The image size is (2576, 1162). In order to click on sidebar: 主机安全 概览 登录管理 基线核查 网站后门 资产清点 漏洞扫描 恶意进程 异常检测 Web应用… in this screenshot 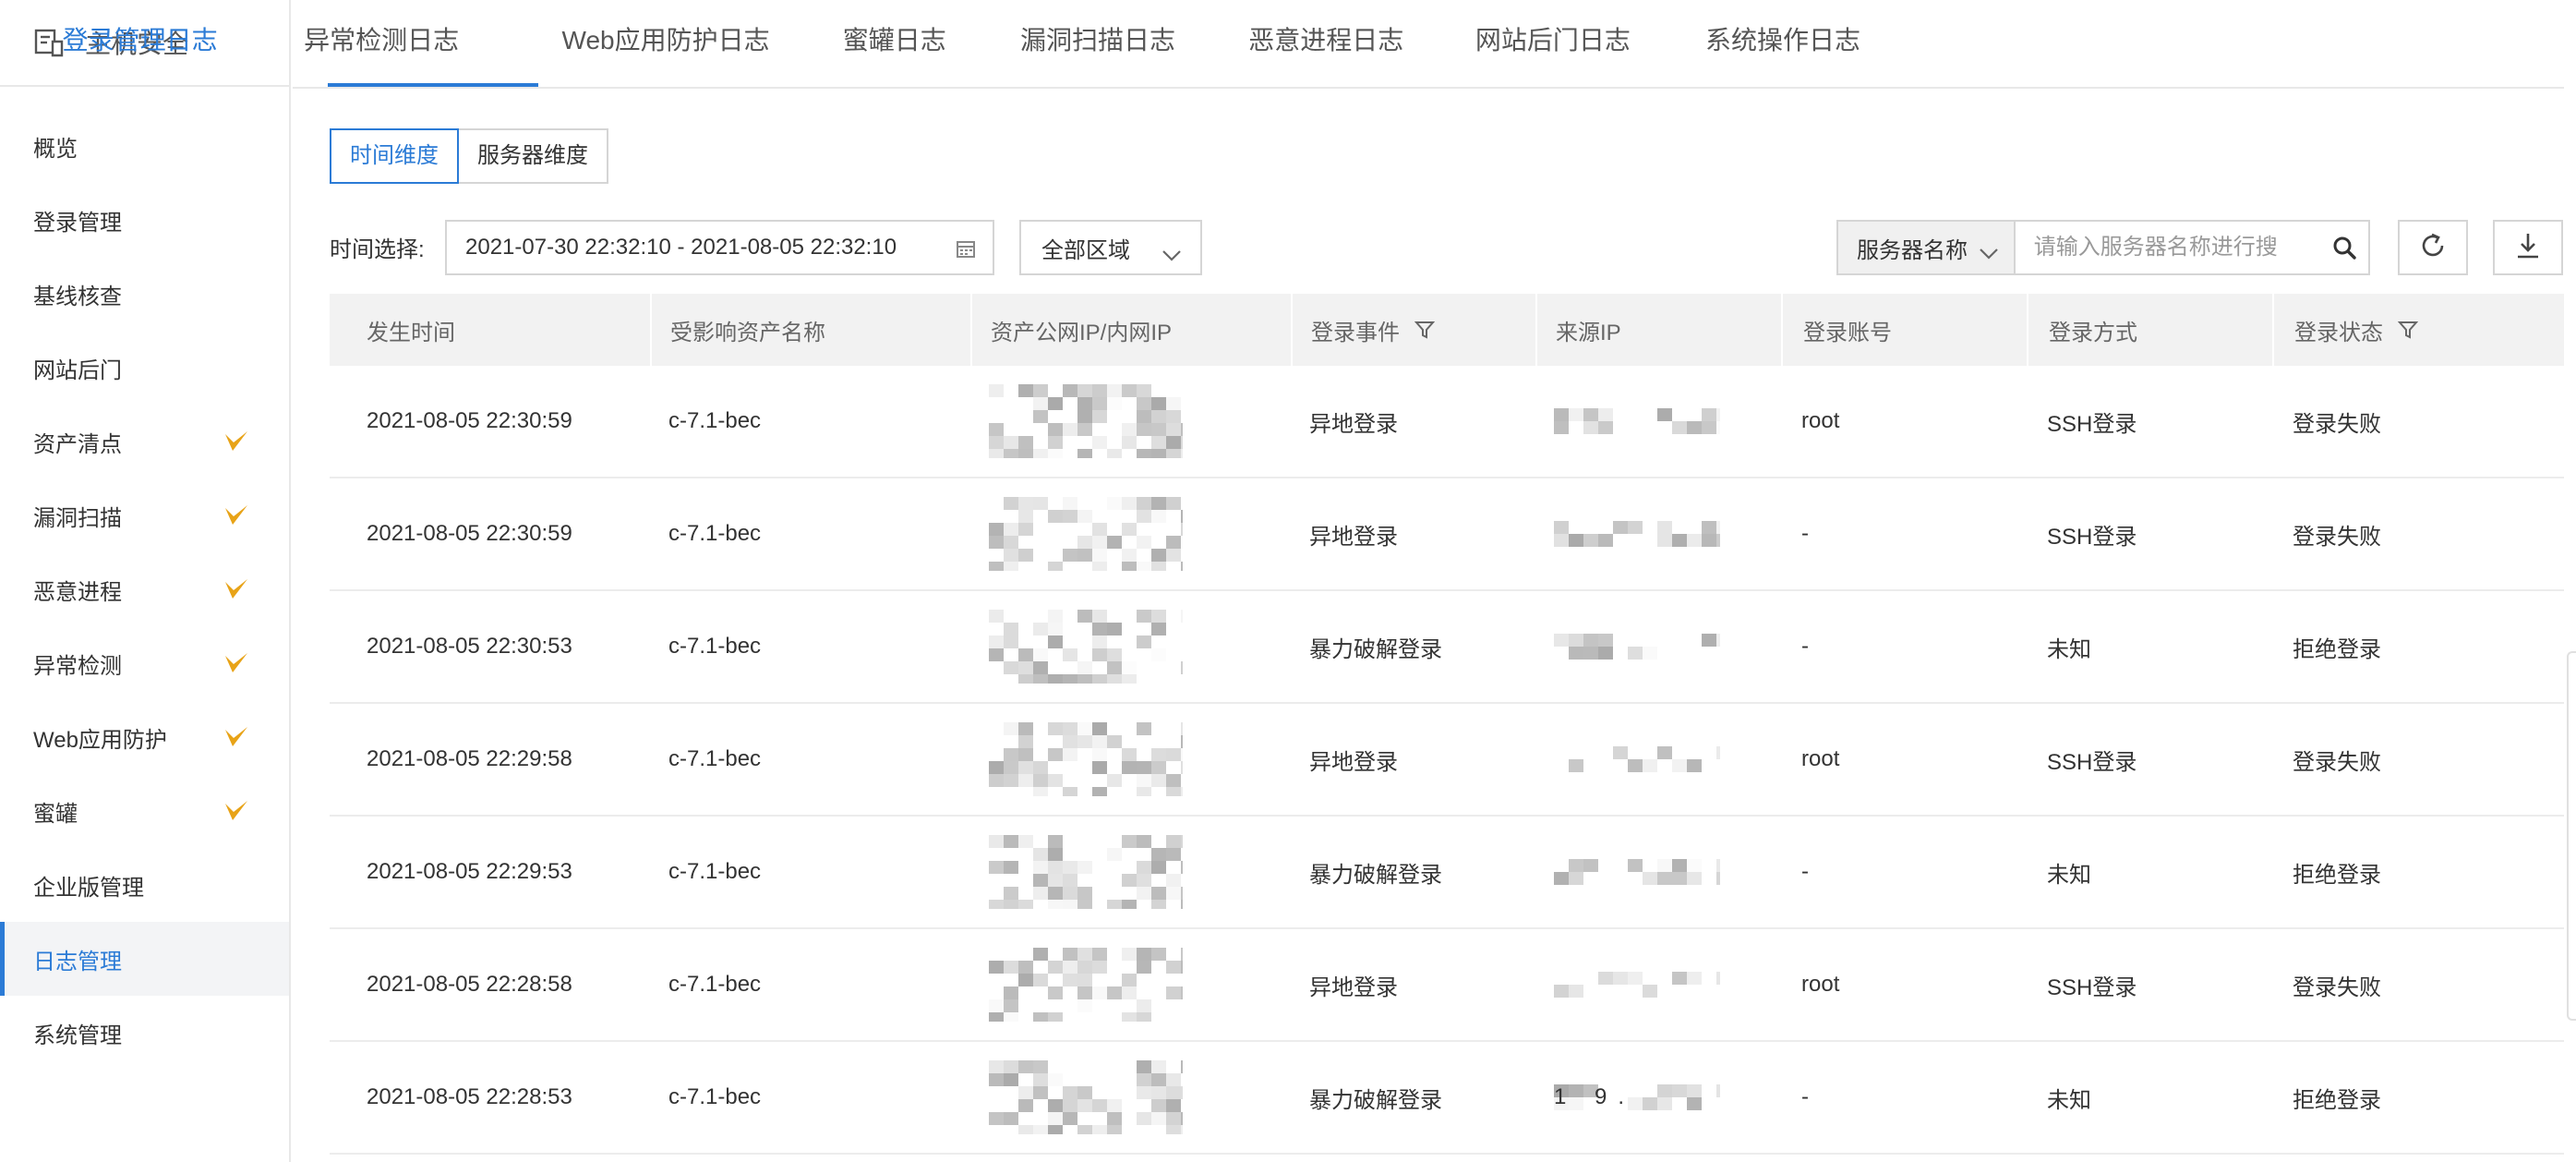, I will do `click(145, 581)`.